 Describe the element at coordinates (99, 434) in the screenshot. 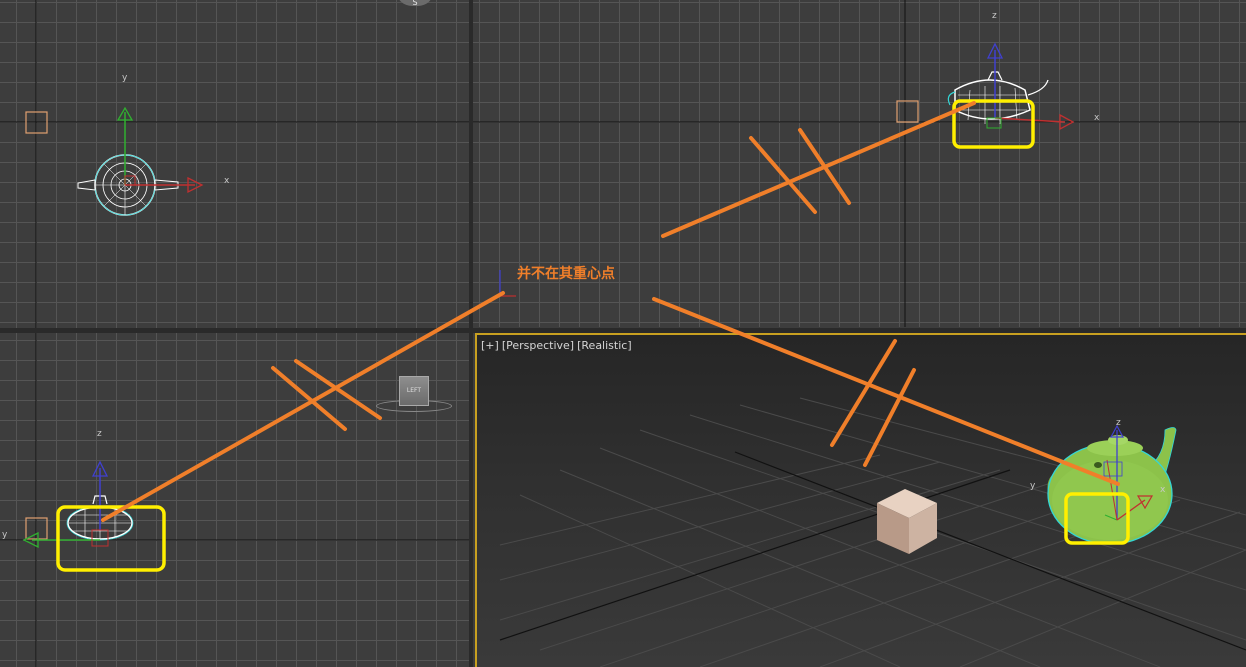

I see `left-z-label: z` at that location.